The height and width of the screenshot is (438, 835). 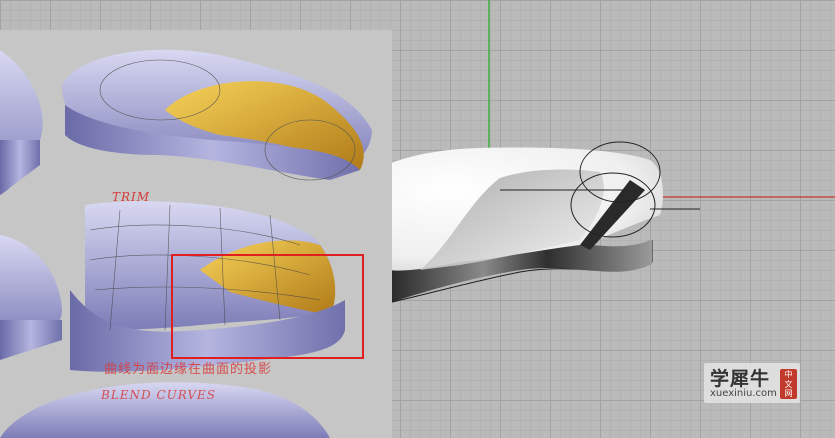 What do you see at coordinates (131, 197) in the screenshot?
I see `trim-label: TRIM` at bounding box center [131, 197].